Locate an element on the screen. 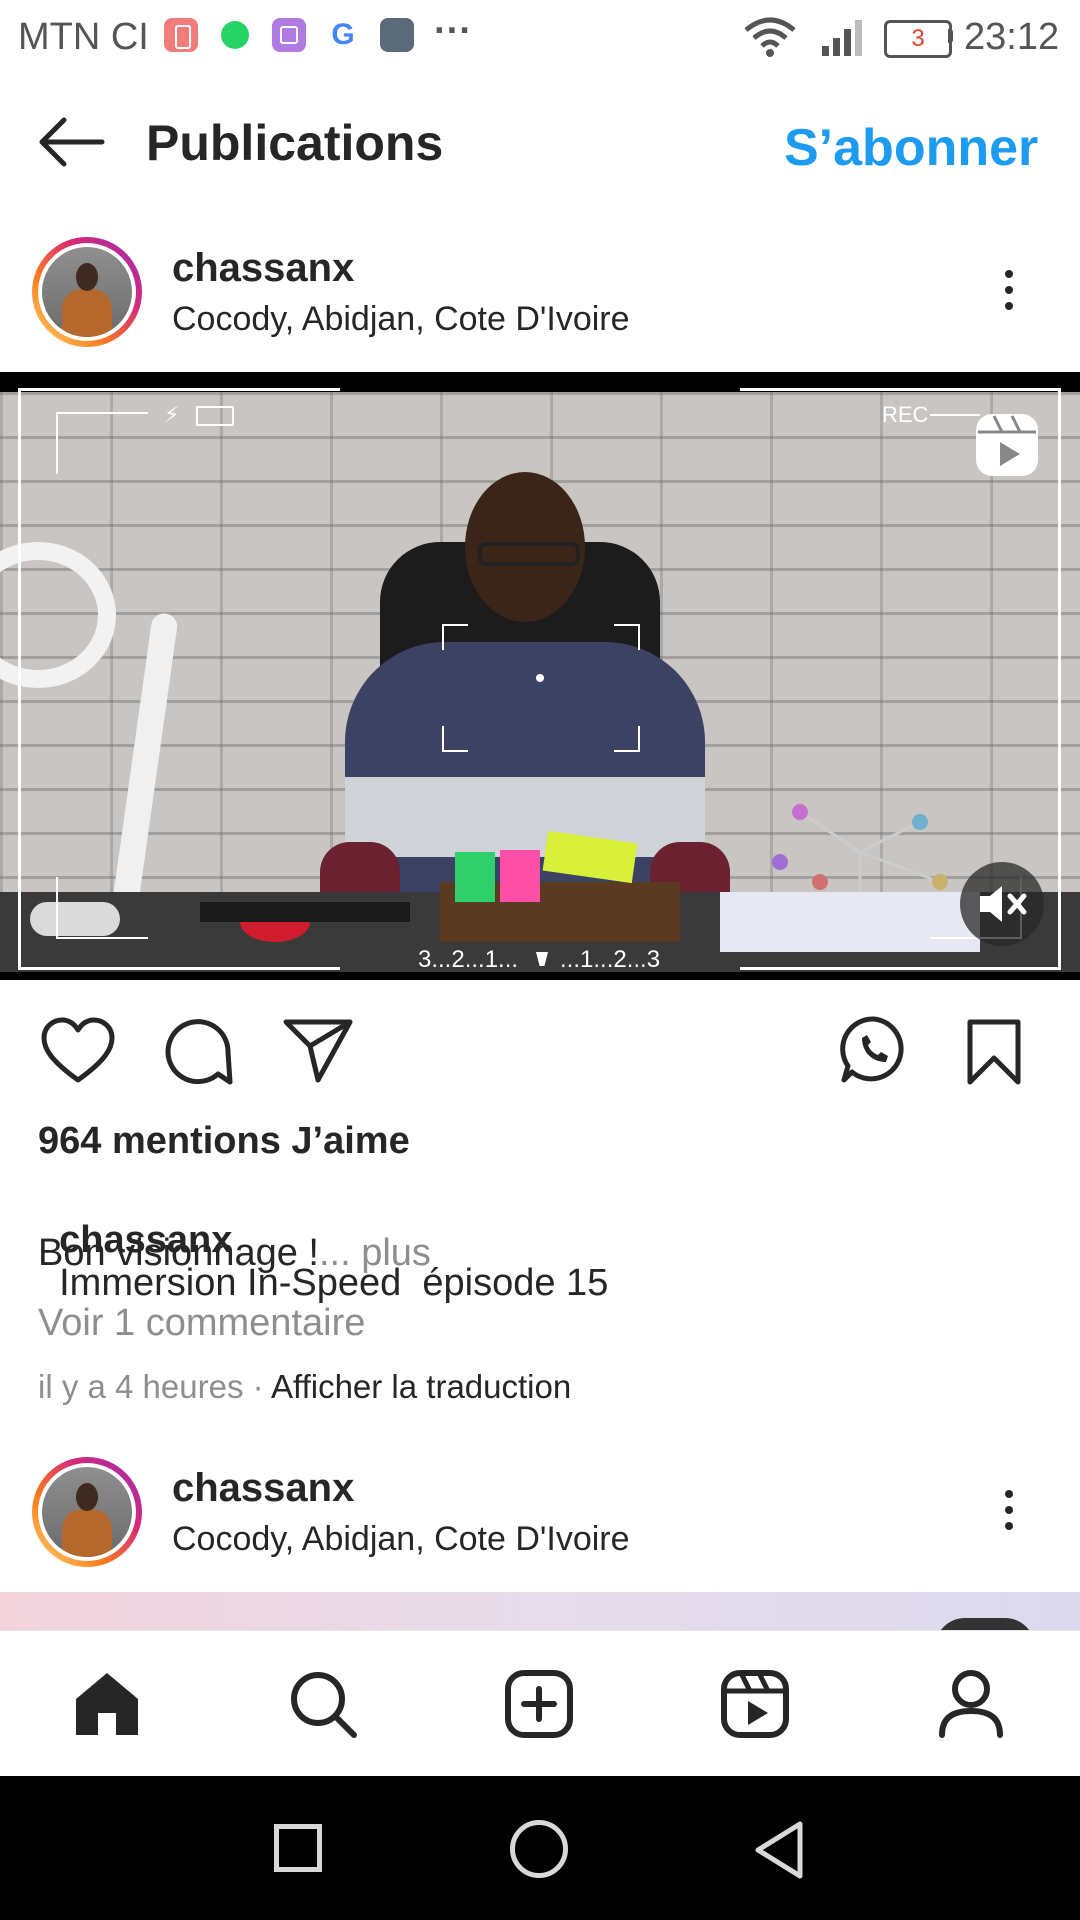  create-post-icon is located at coordinates (539, 1704).